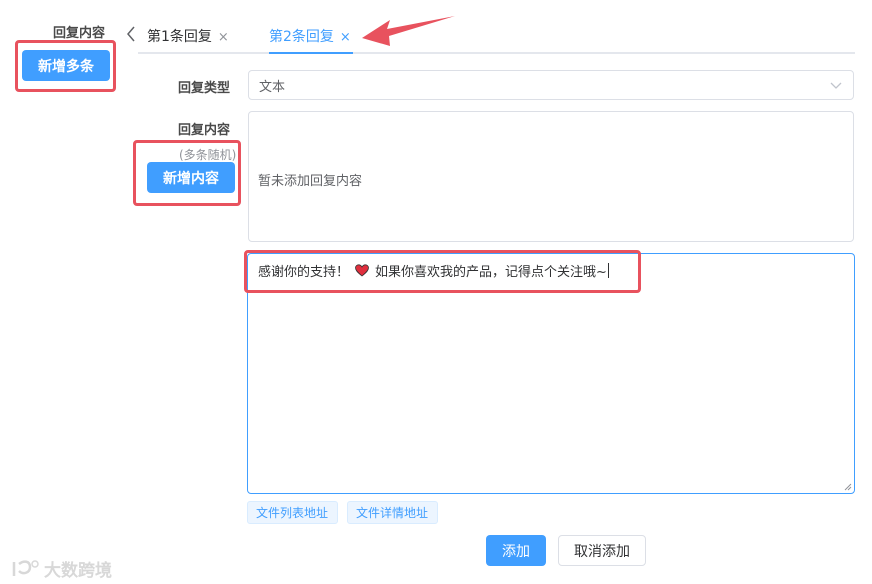 Image resolution: width=872 pixels, height=584 pixels. I want to click on heart-icon, so click(362, 270).